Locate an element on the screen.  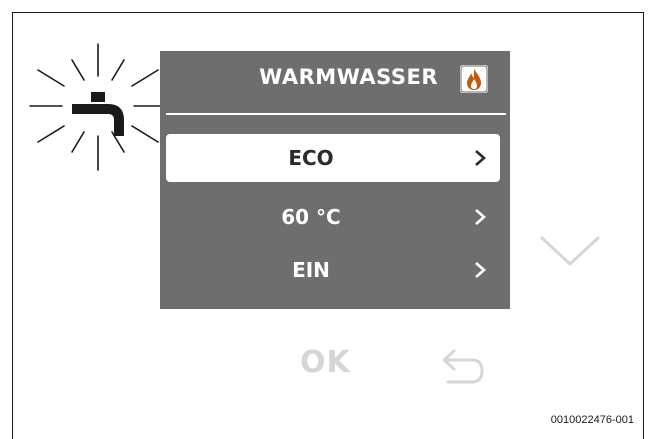
water-tap-icon is located at coordinates (98, 107).